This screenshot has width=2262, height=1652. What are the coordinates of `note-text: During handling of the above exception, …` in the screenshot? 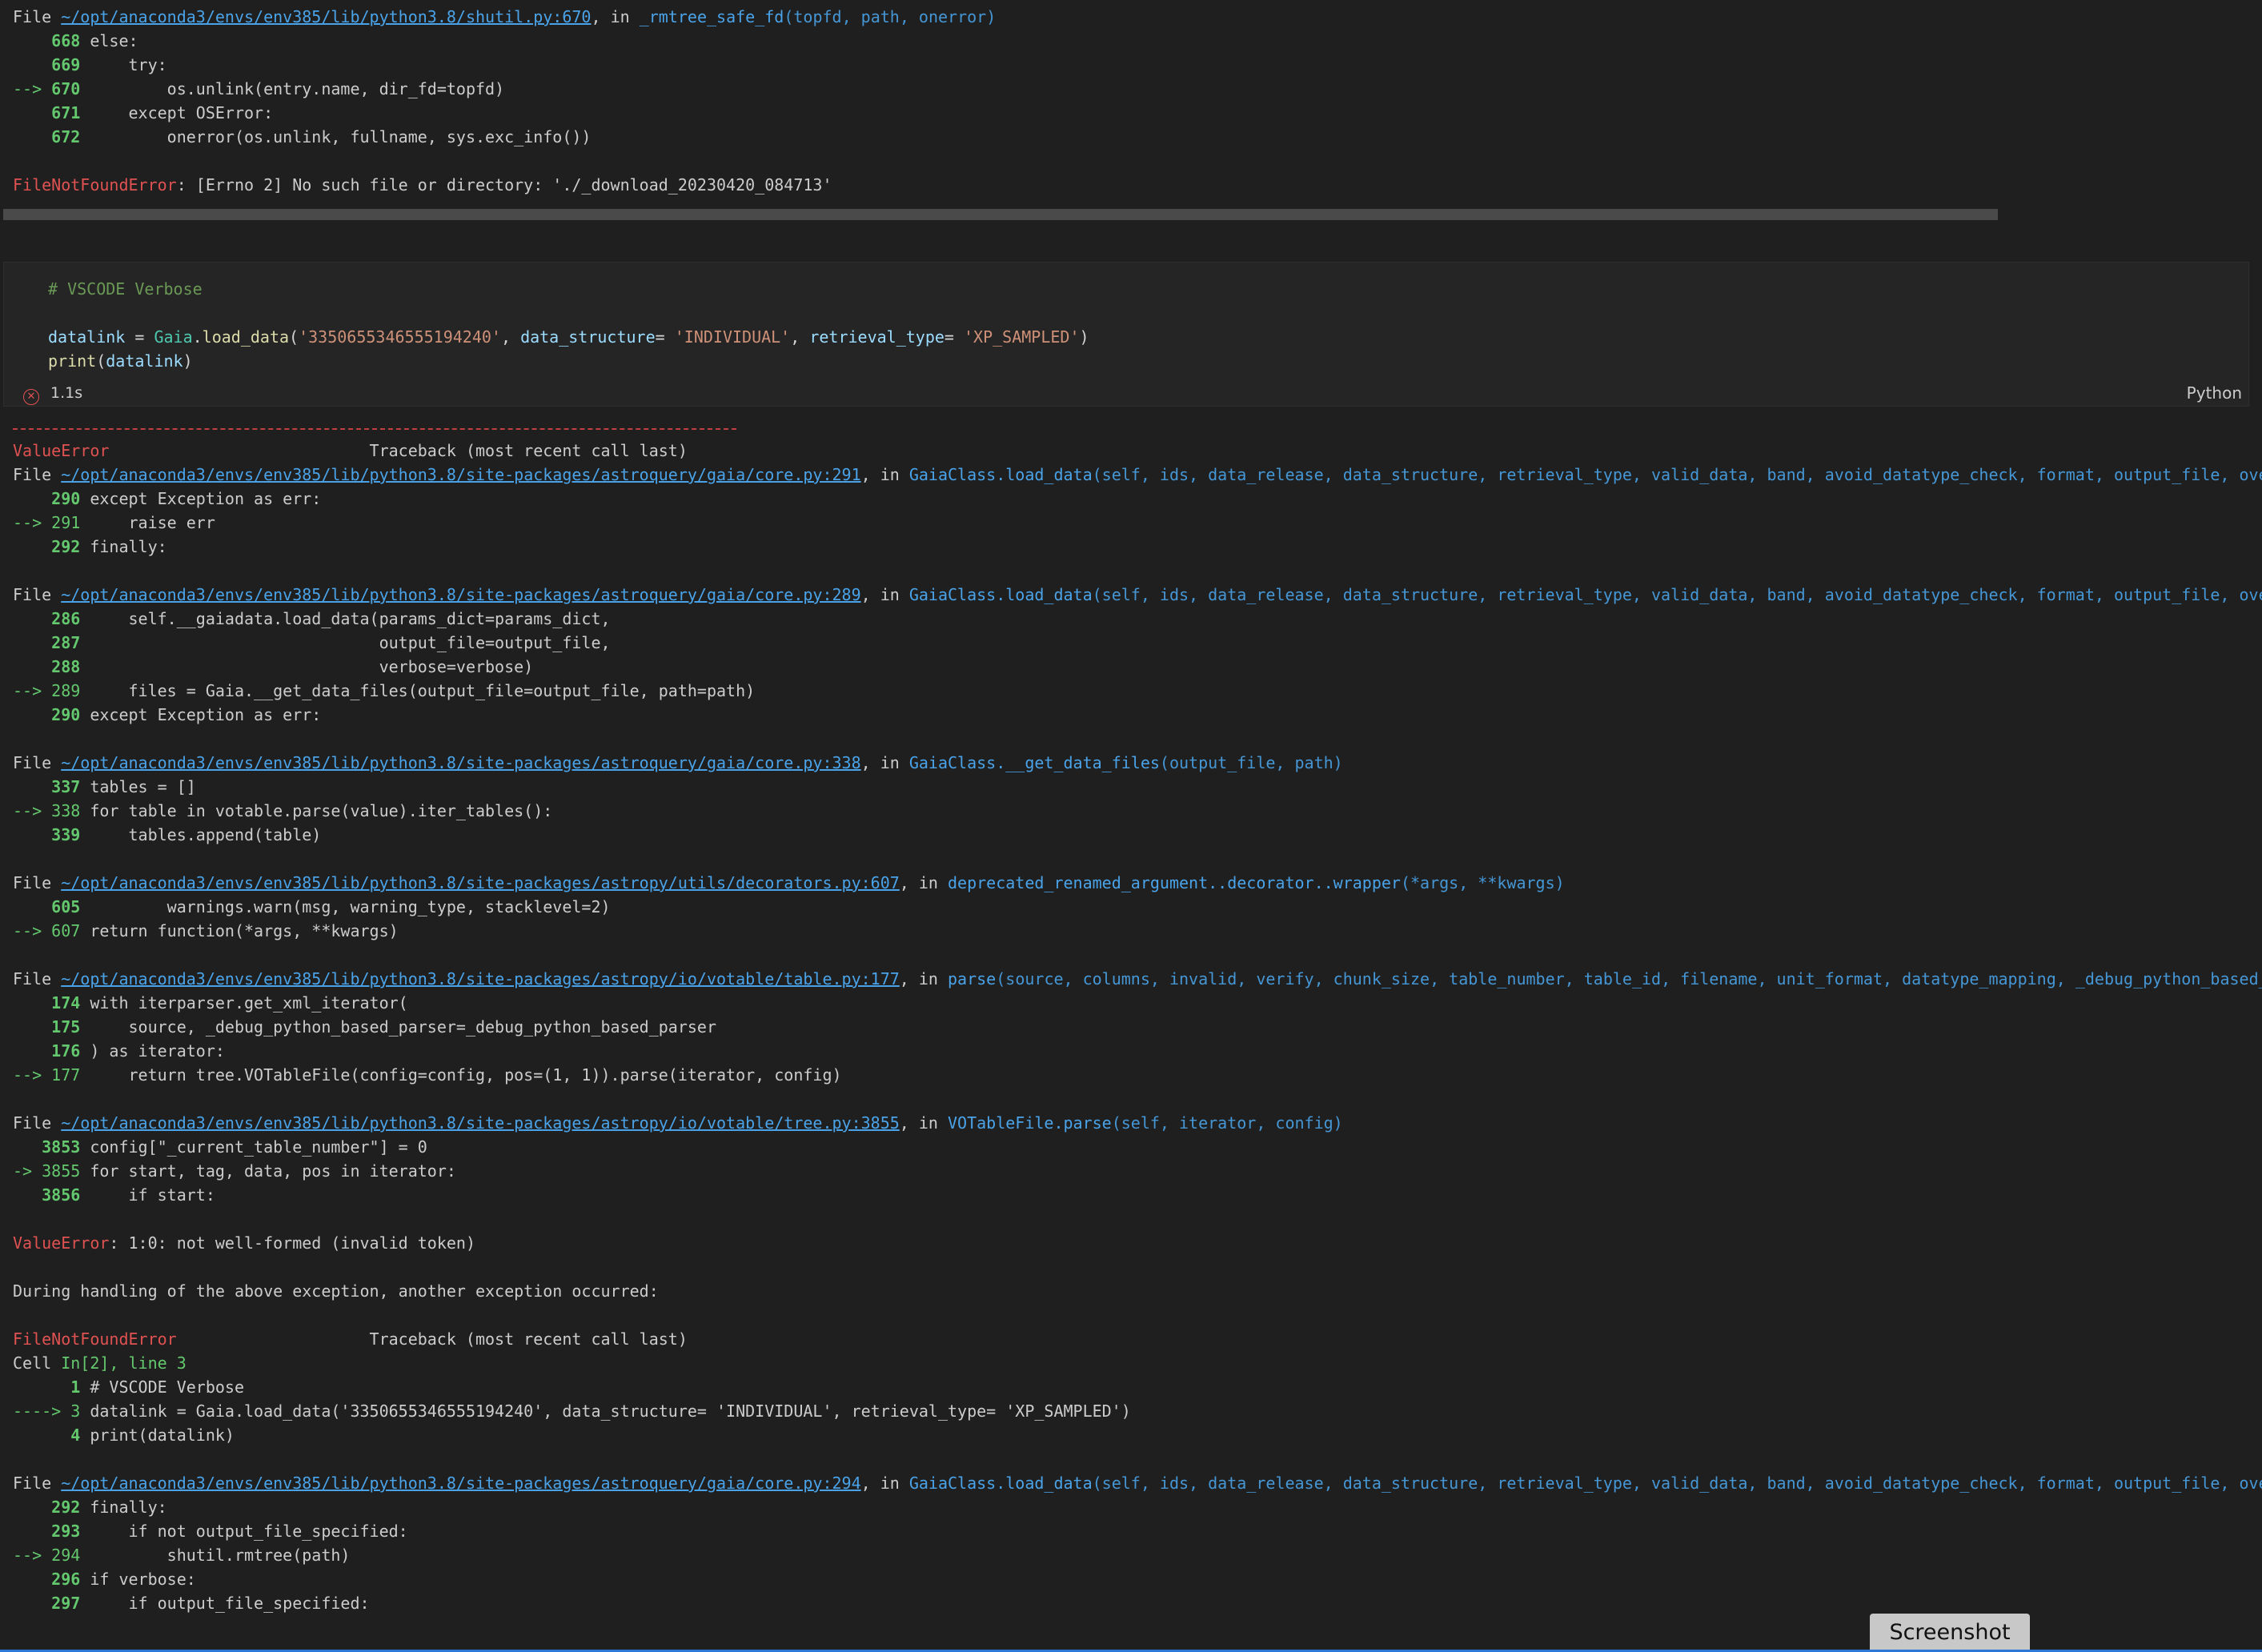 It's located at (336, 1291).